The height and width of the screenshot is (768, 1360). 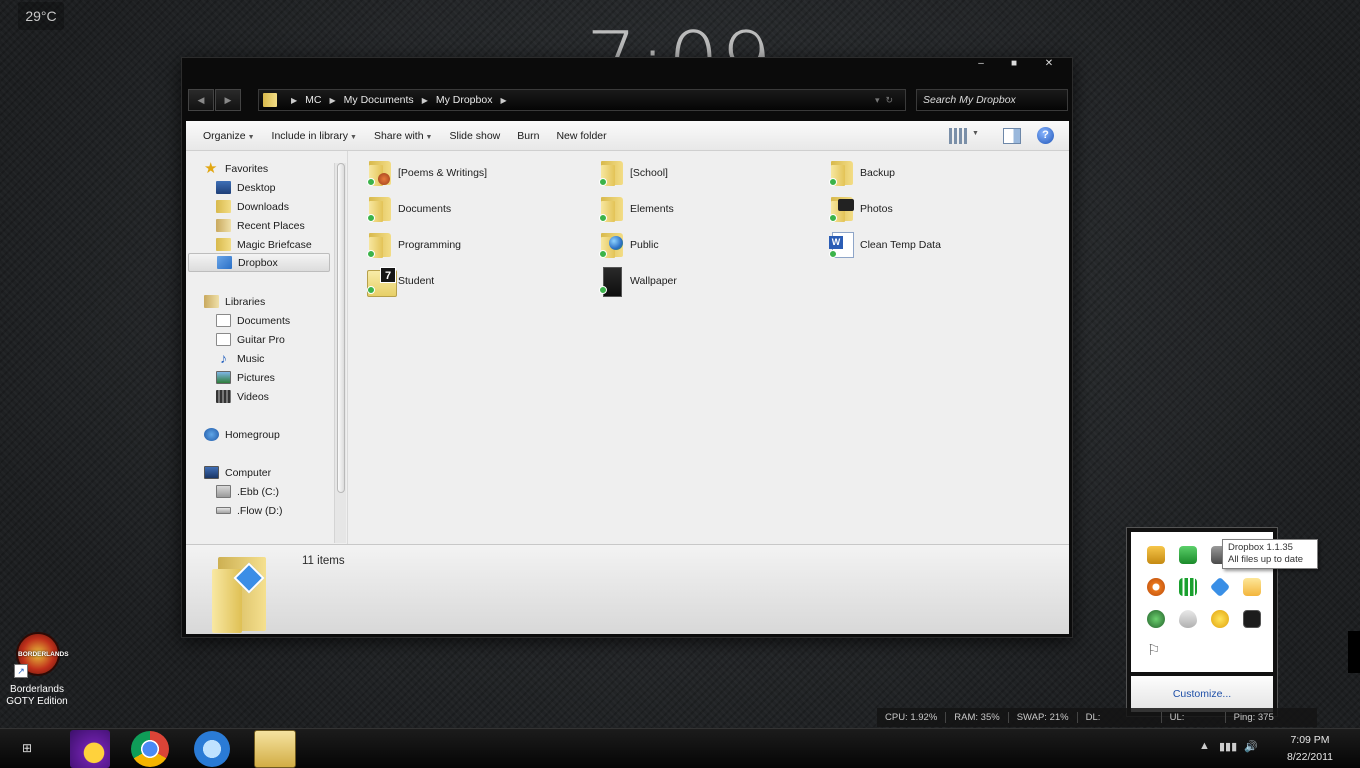 What do you see at coordinates (1049, 64) in the screenshot?
I see `close-button: ✕` at bounding box center [1049, 64].